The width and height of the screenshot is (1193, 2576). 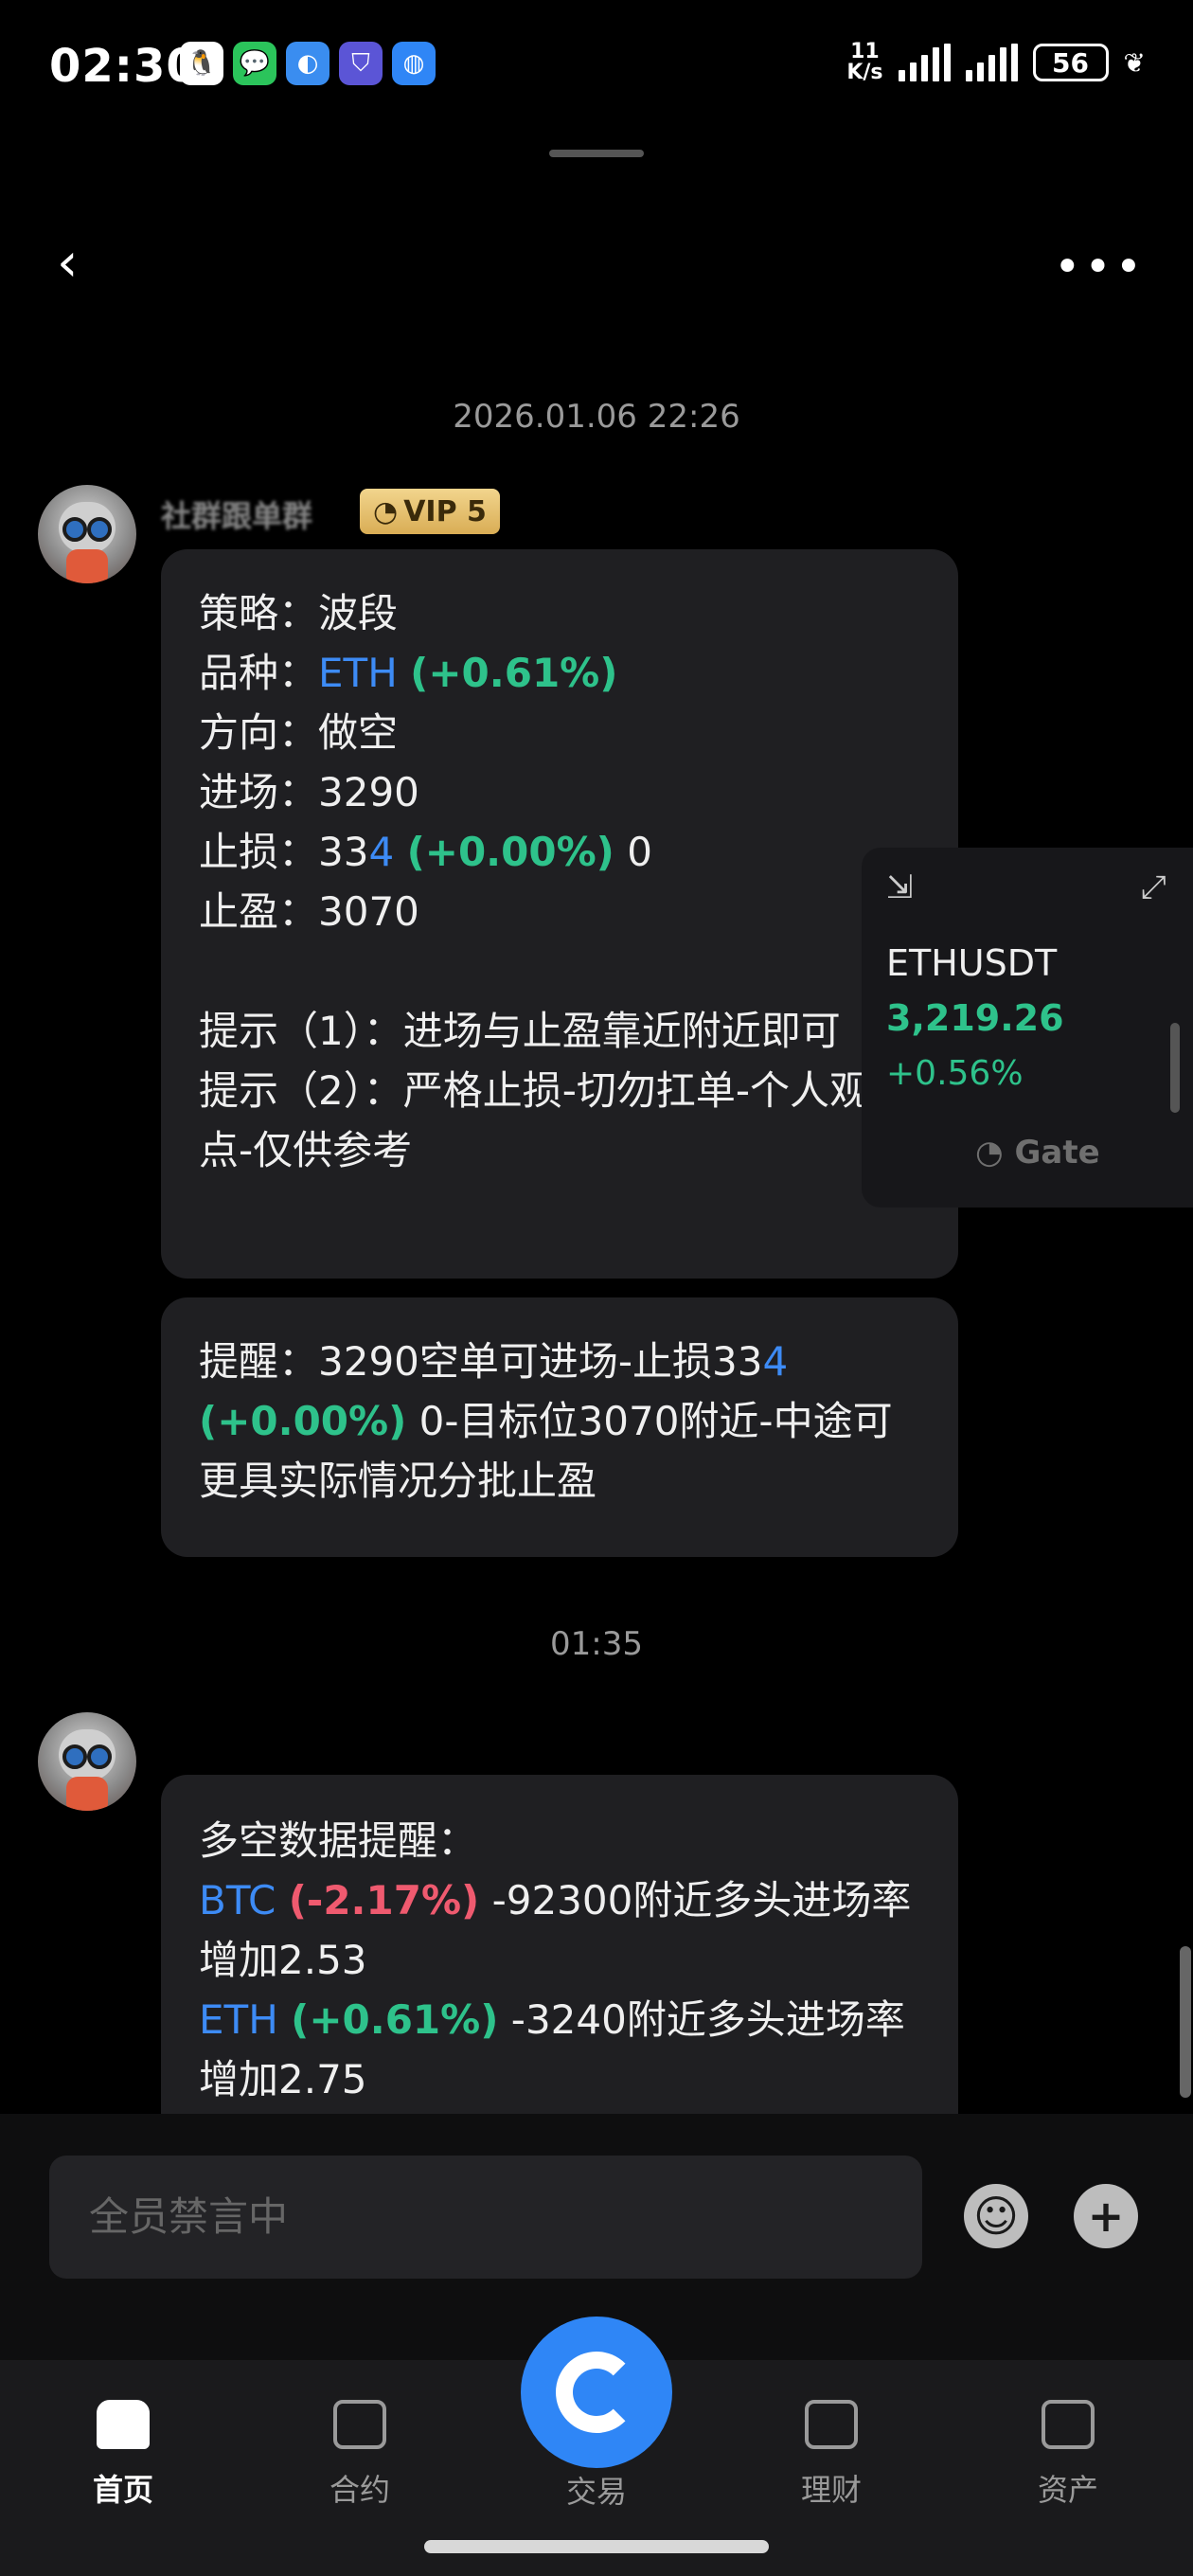 I want to click on sender-name: 社群跟单群, so click(x=237, y=516).